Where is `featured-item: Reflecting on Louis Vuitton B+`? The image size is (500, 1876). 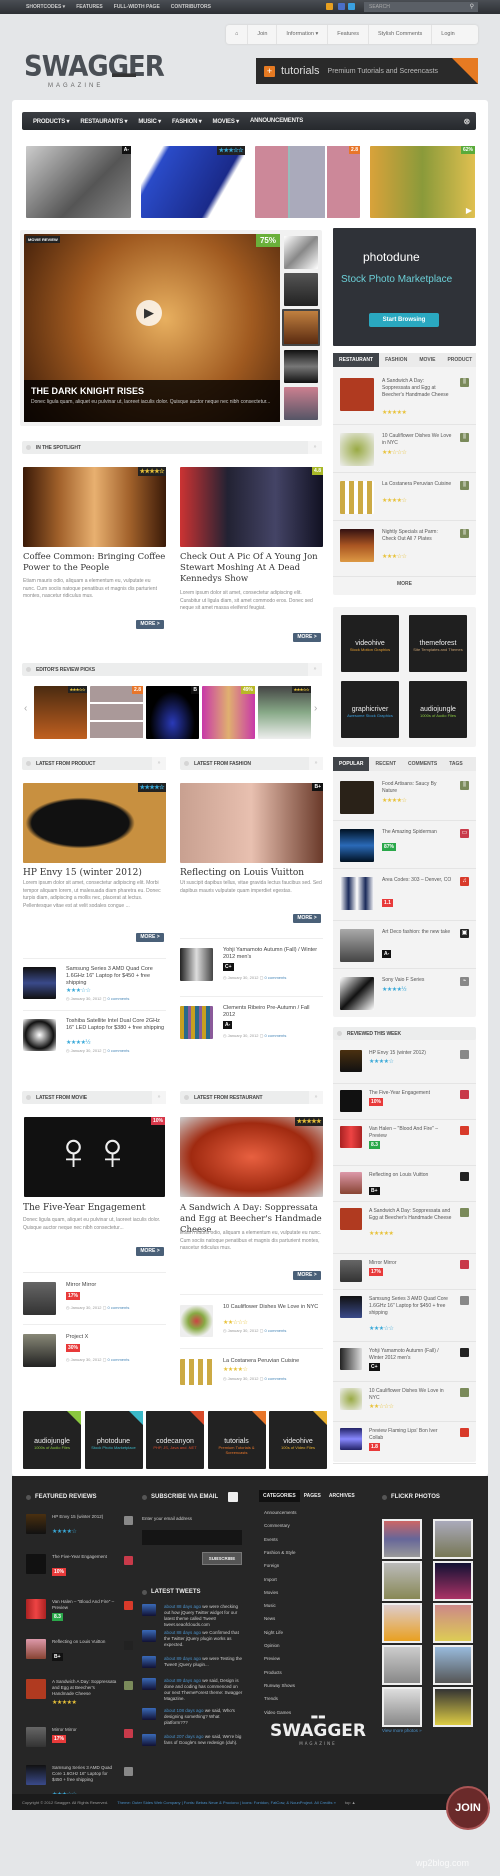 featured-item: Reflecting on Louis Vuitton B+ is located at coordinates (81, 1659).